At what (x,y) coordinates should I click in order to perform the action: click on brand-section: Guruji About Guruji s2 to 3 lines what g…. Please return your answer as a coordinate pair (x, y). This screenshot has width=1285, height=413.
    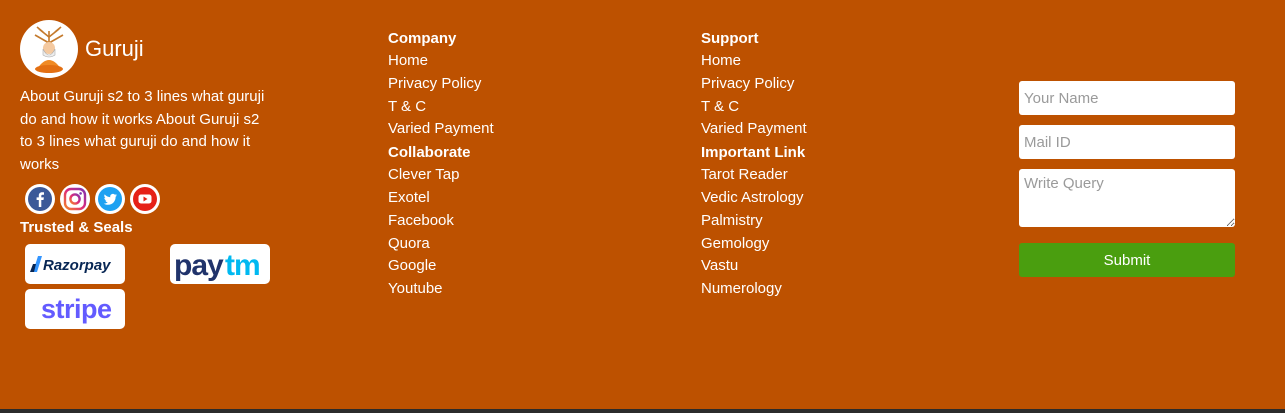
    Looking at the image, I should click on (150, 128).